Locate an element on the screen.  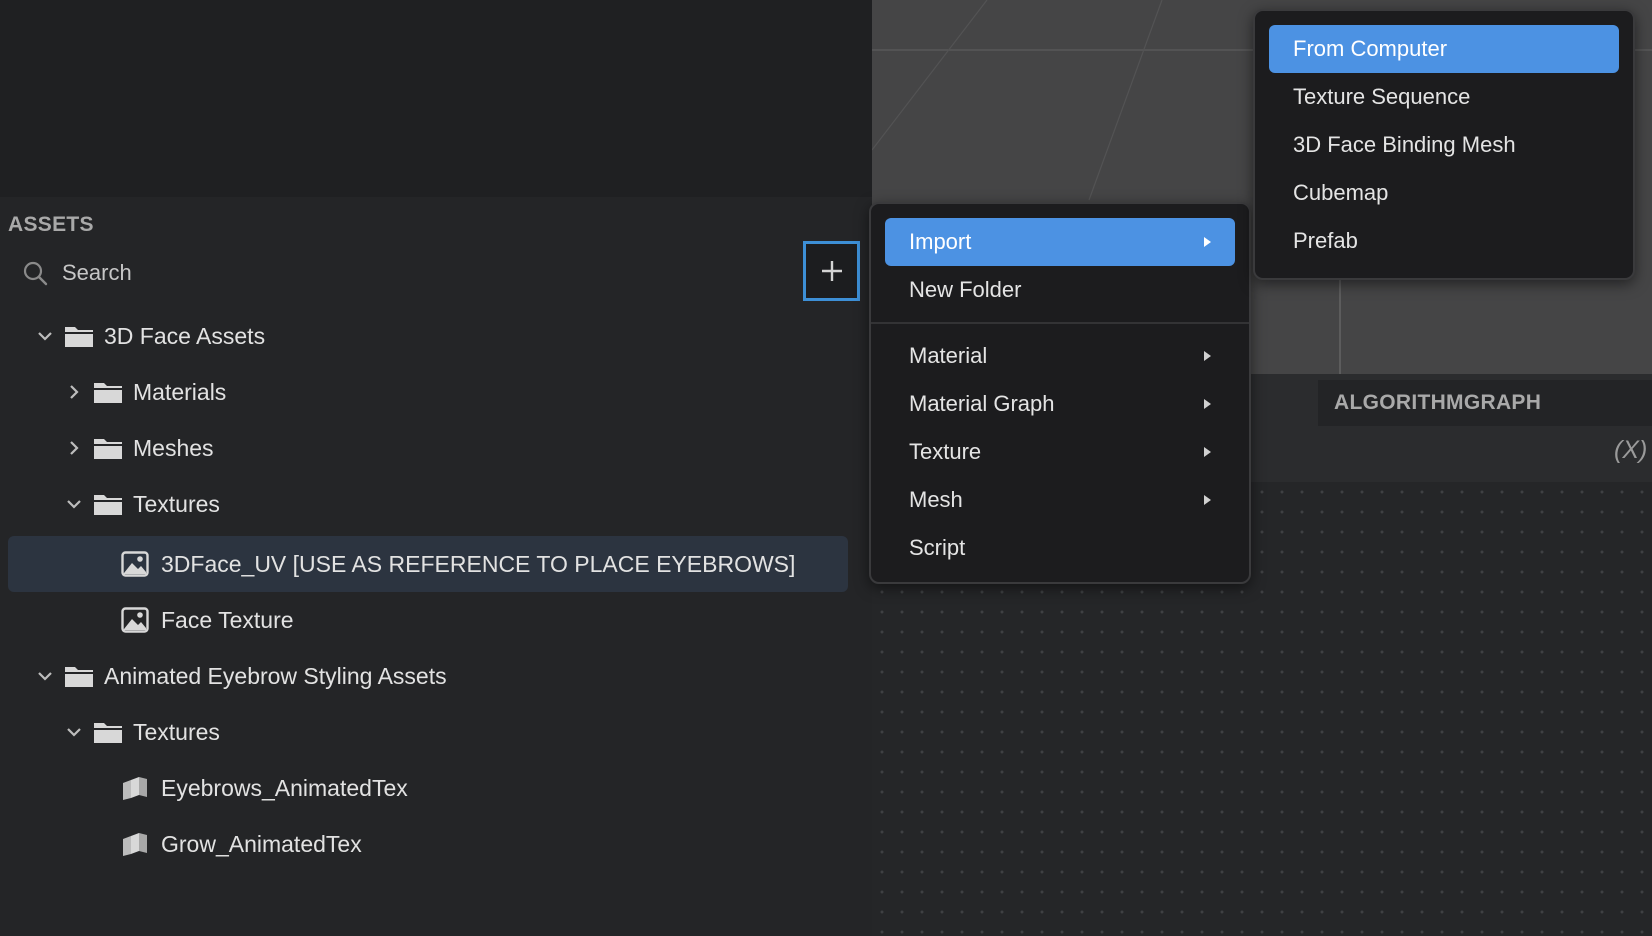
tree-row-face-texture: Face Texture is located at coordinates (207, 620).